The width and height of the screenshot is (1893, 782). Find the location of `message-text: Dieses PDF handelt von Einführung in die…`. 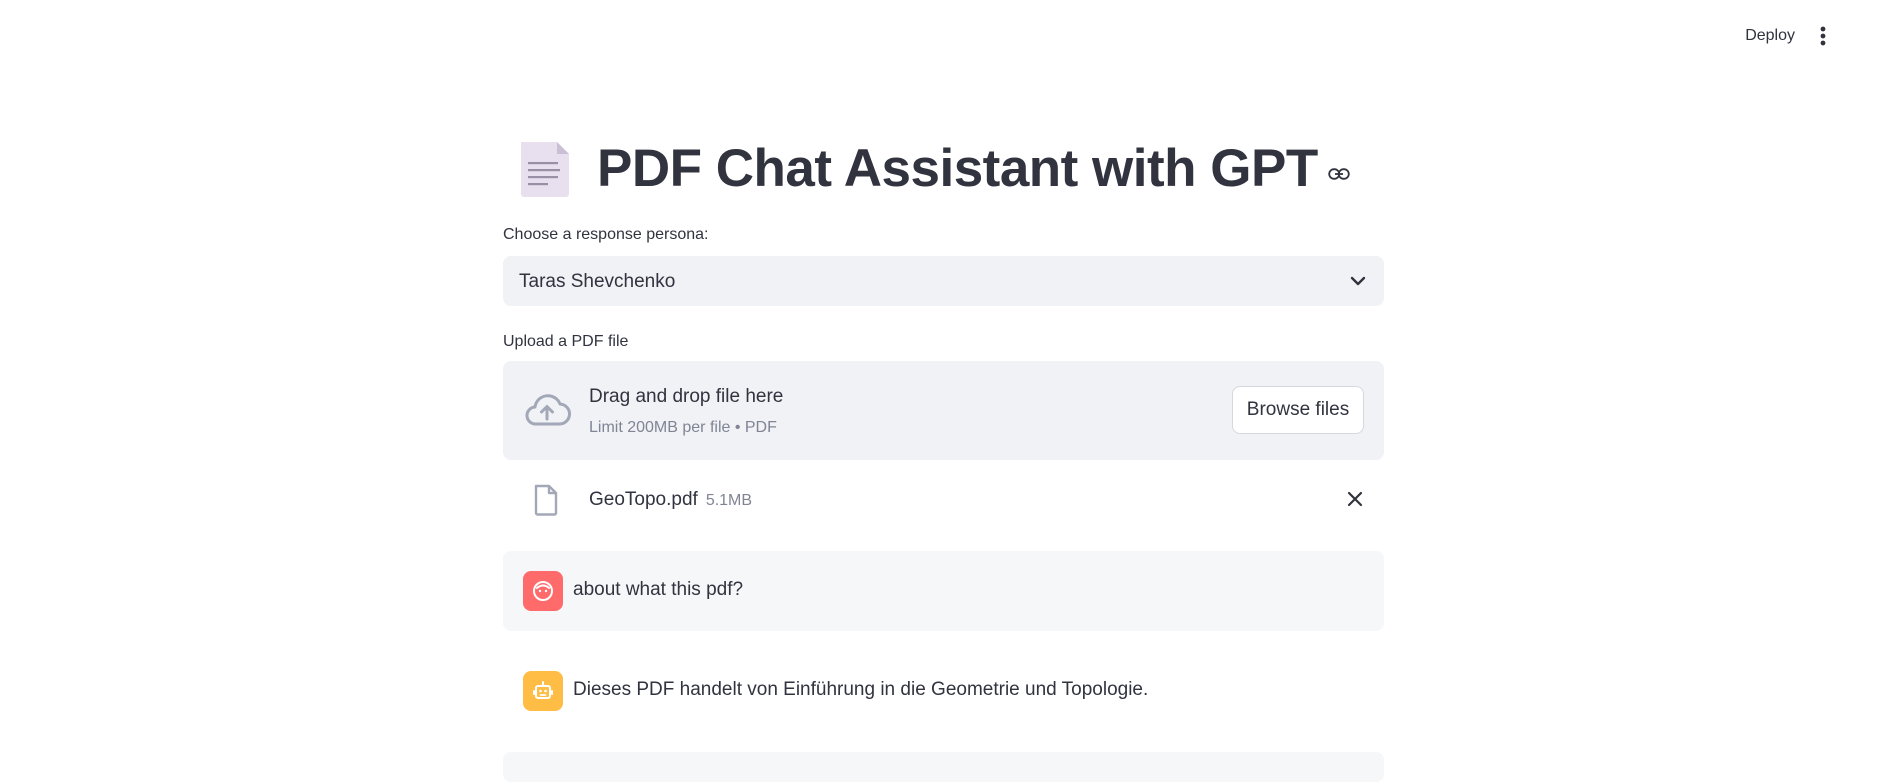

message-text: Dieses PDF handelt von Einführung in die… is located at coordinates (861, 689).